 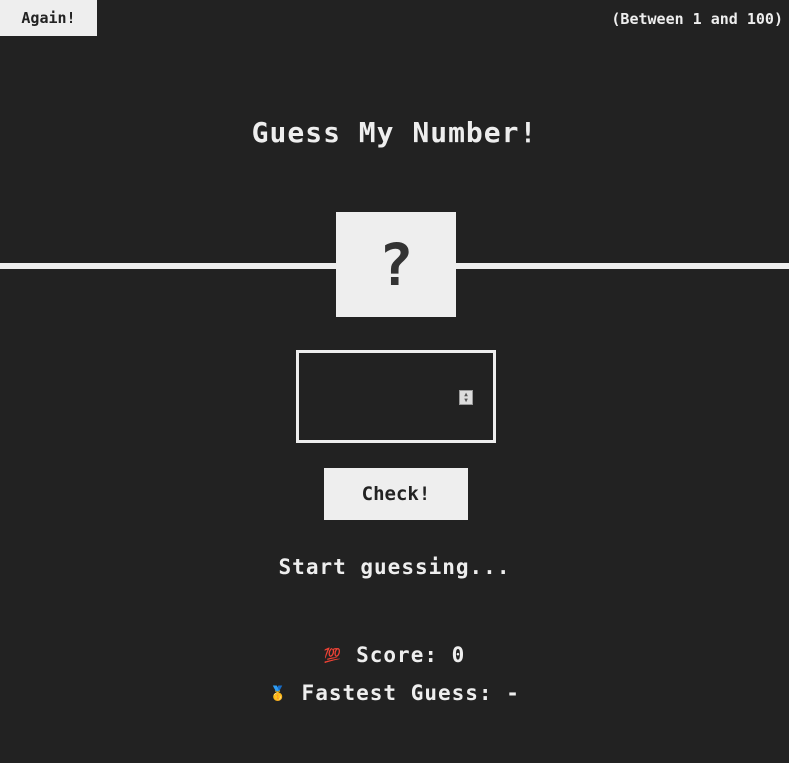 I want to click on secret-number-box: ?, so click(x=396, y=264).